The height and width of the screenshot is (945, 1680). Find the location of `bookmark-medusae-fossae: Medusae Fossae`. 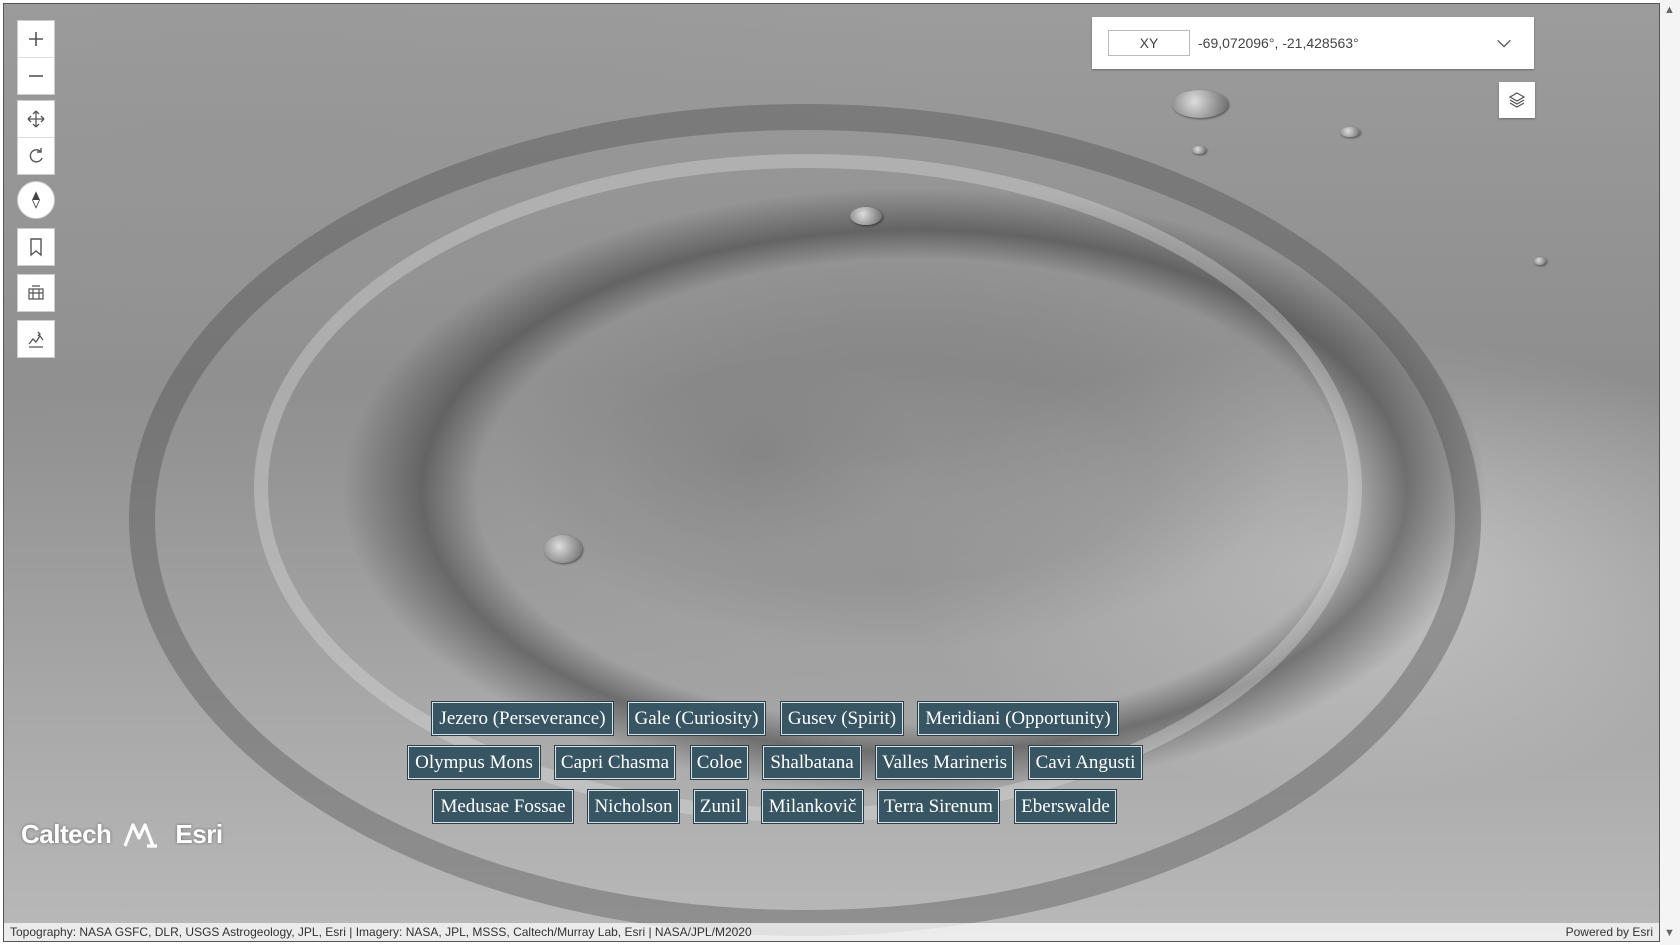

bookmark-medusae-fossae: Medusae Fossae is located at coordinates (503, 806).